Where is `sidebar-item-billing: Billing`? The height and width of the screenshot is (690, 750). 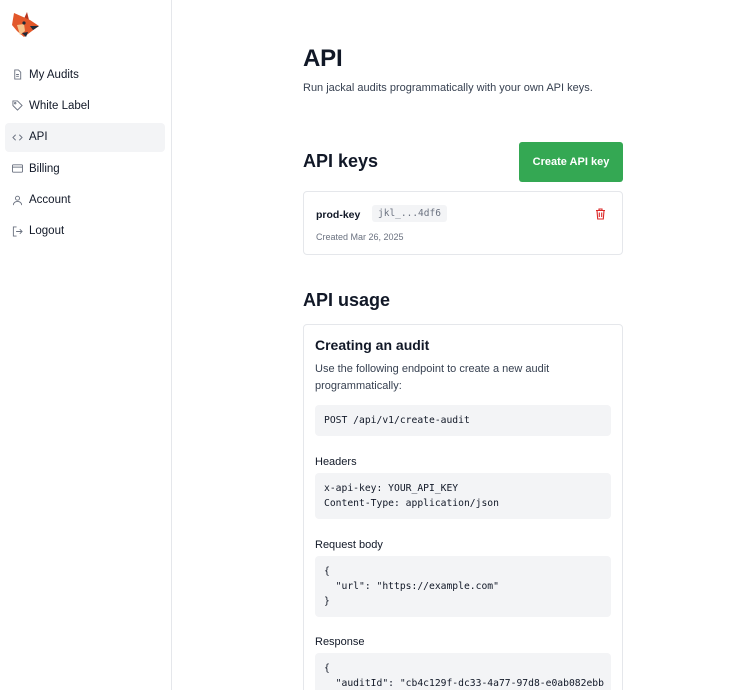 sidebar-item-billing: Billing is located at coordinates (85, 168).